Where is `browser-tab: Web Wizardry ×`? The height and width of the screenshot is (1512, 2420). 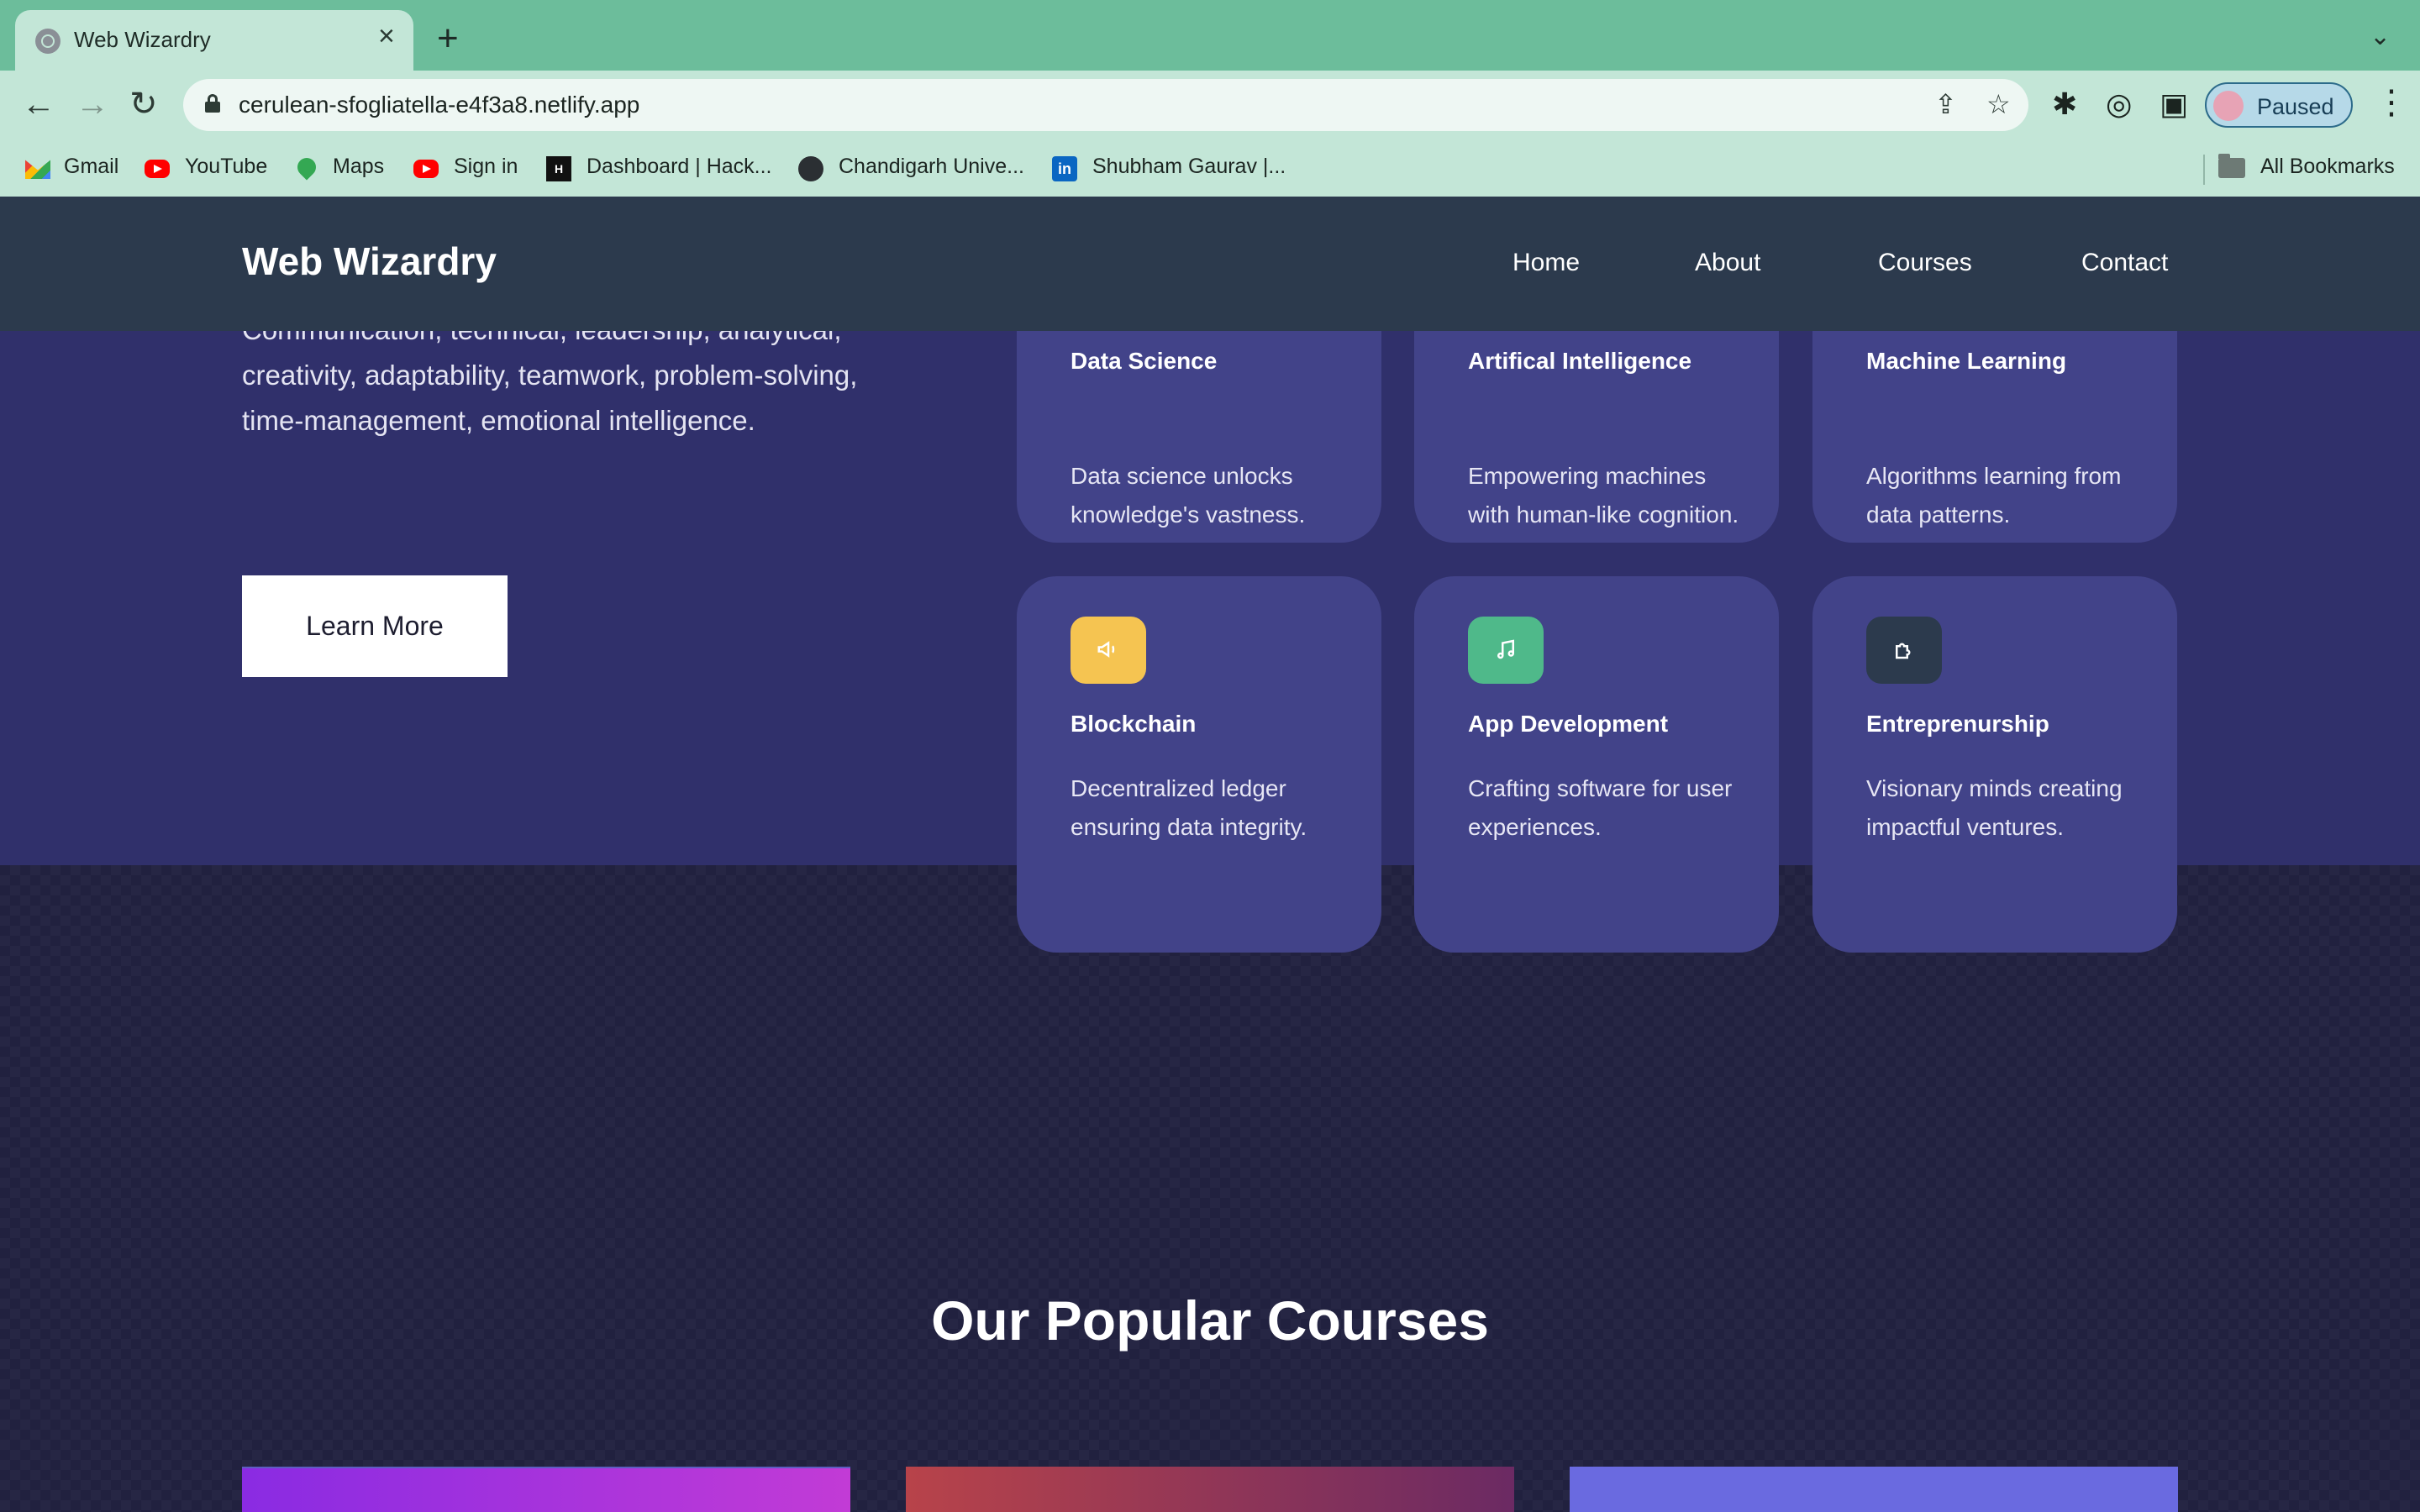 browser-tab: Web Wizardry × is located at coordinates (214, 40).